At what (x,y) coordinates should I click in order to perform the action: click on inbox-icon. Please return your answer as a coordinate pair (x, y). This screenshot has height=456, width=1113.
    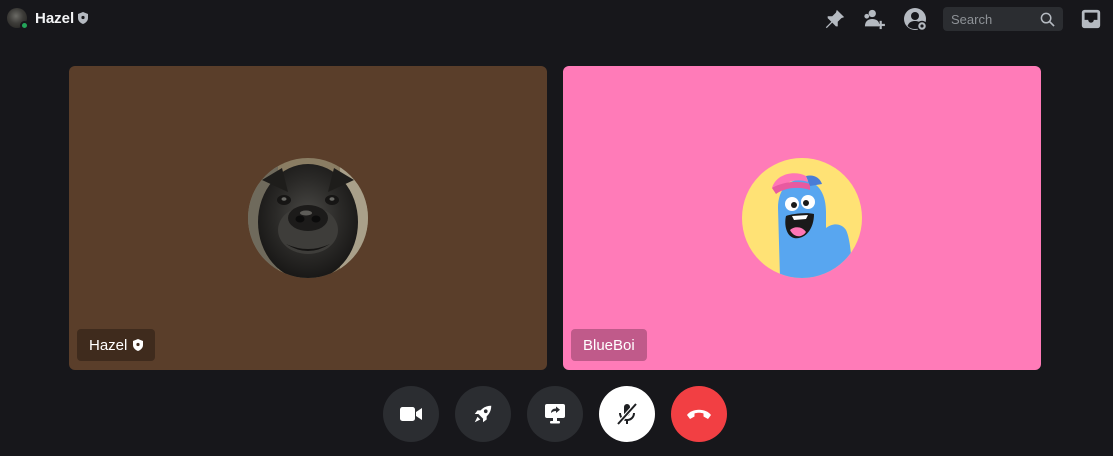
    Looking at the image, I should click on (1091, 19).